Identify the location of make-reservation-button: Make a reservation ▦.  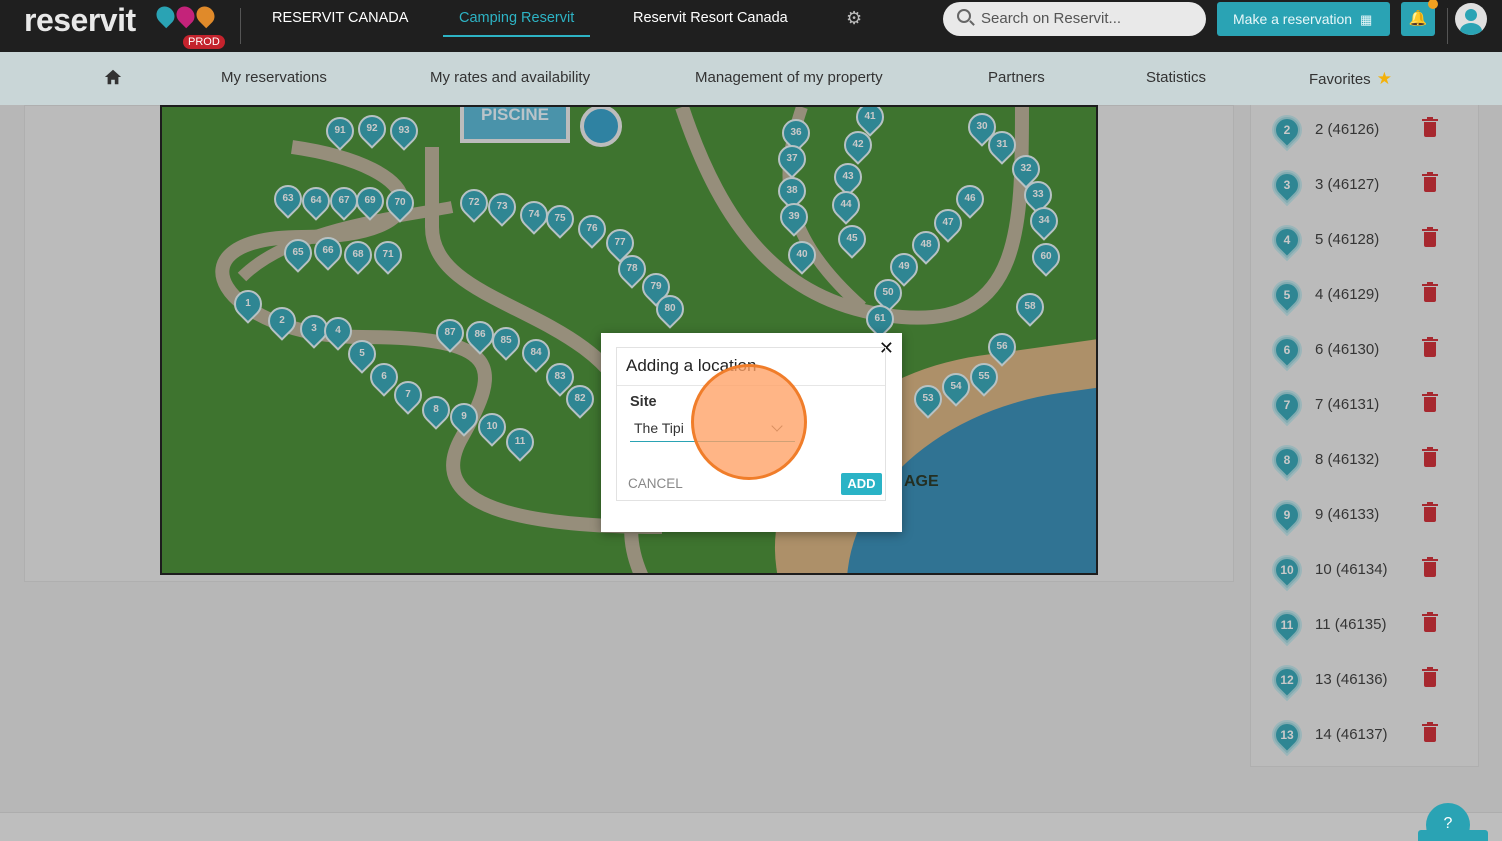
(1303, 19).